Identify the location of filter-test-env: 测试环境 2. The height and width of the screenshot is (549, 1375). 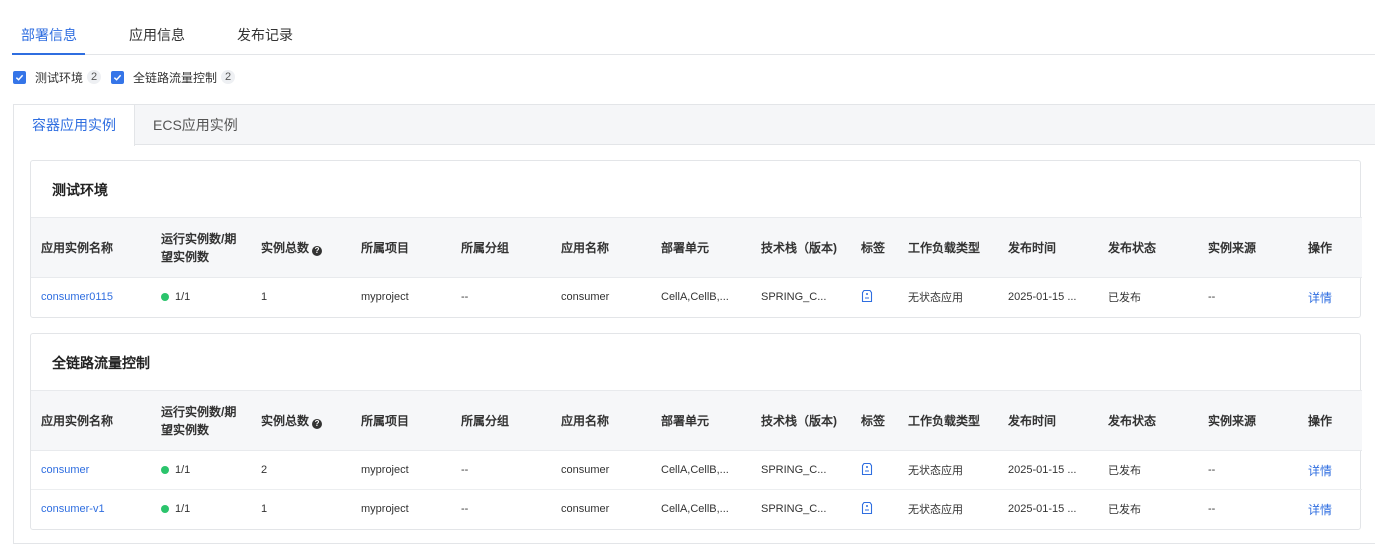
(57, 77).